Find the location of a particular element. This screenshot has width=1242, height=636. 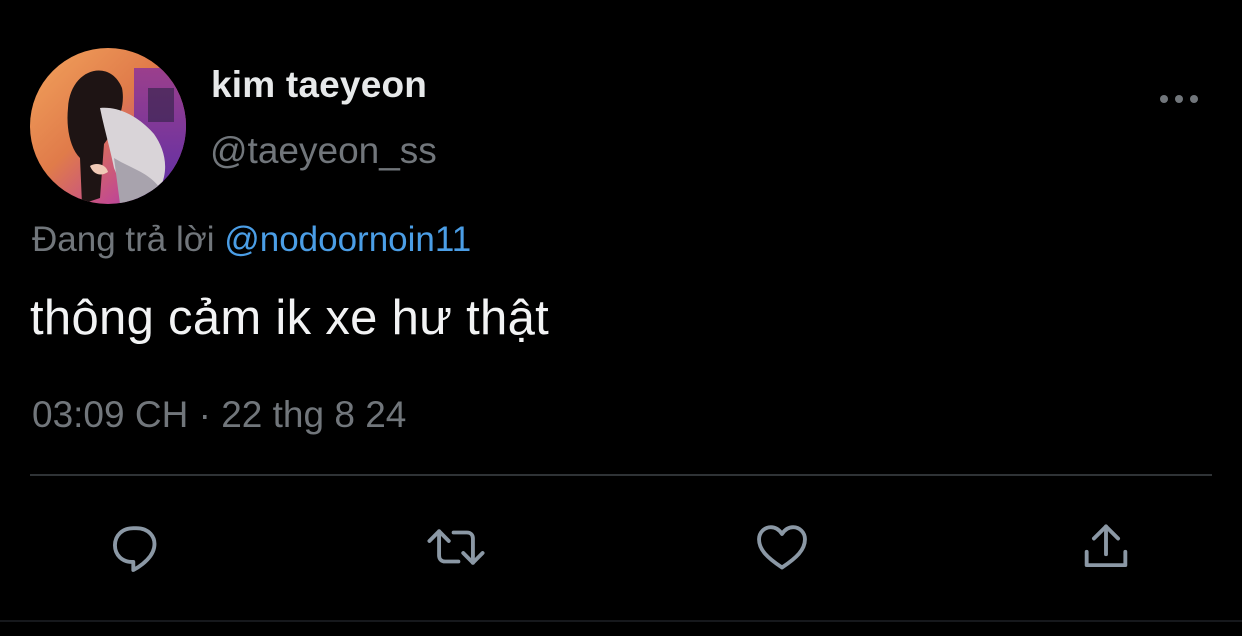

divider is located at coordinates (621, 475).